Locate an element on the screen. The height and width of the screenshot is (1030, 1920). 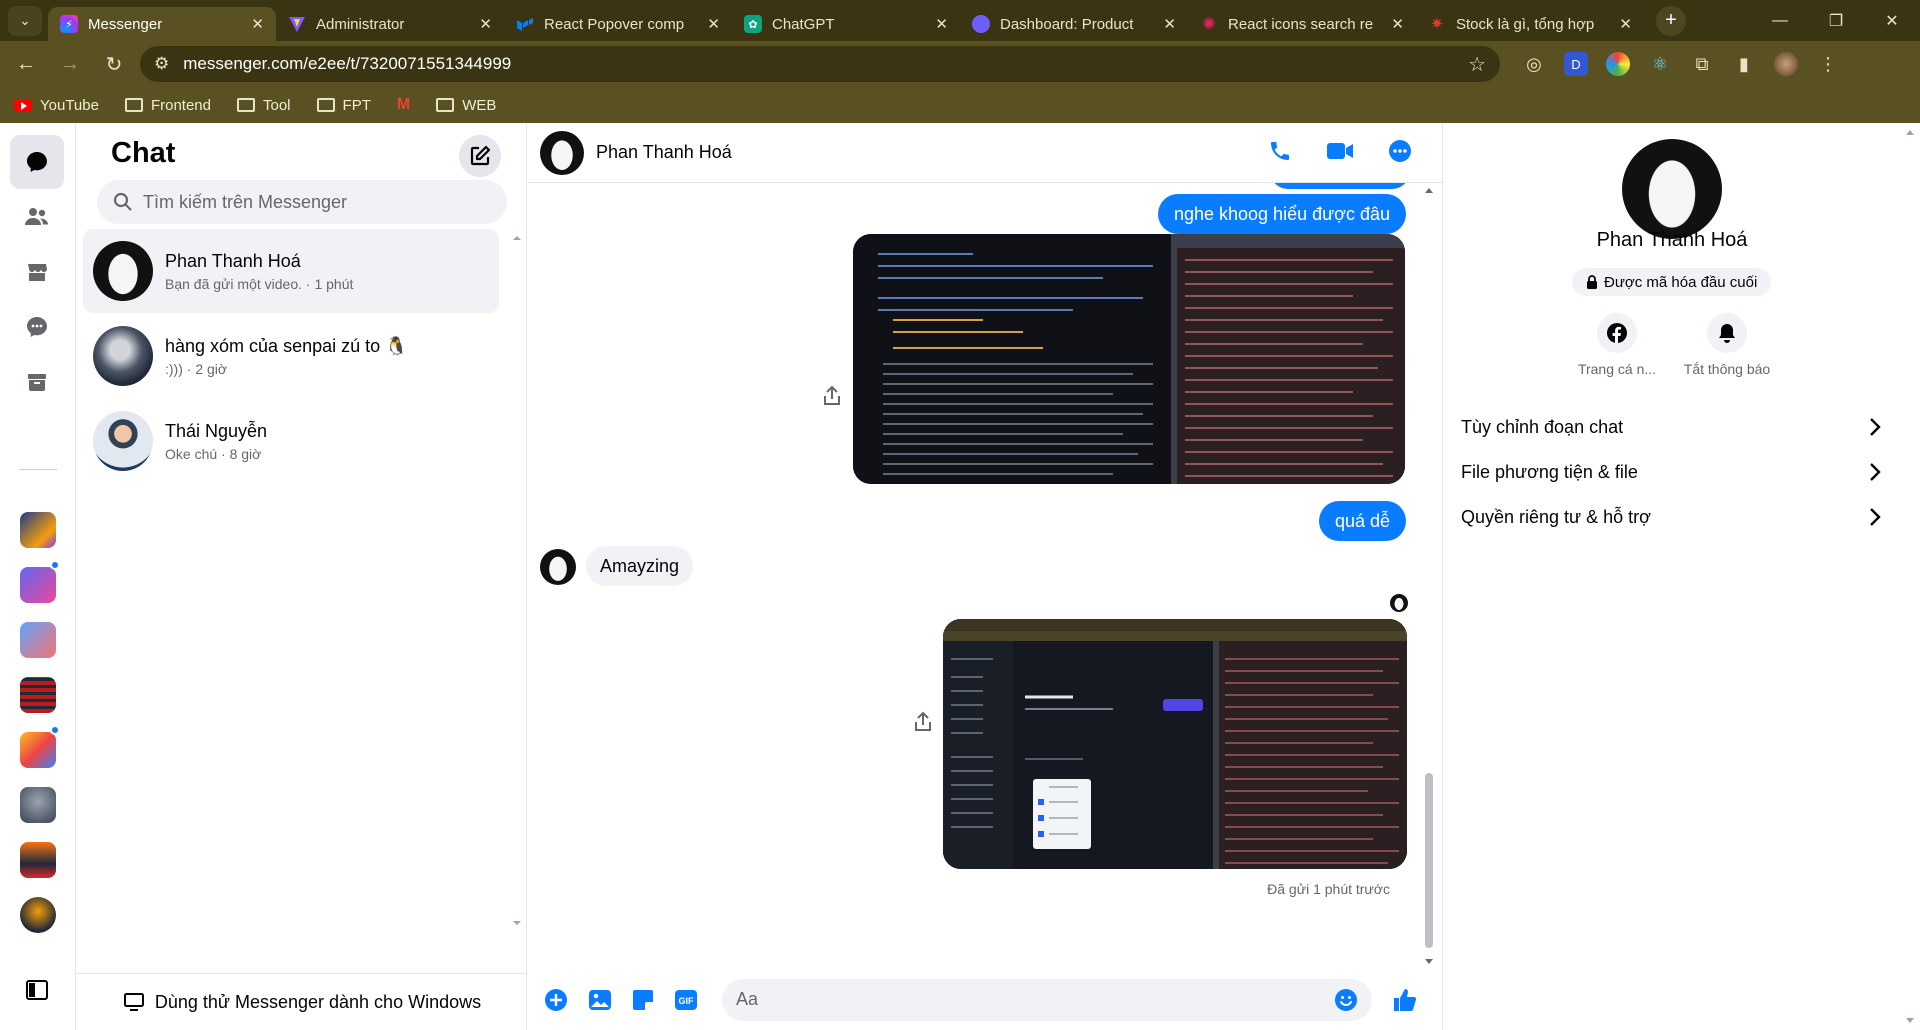
restore-icon: ❐ is located at coordinates (1836, 20).